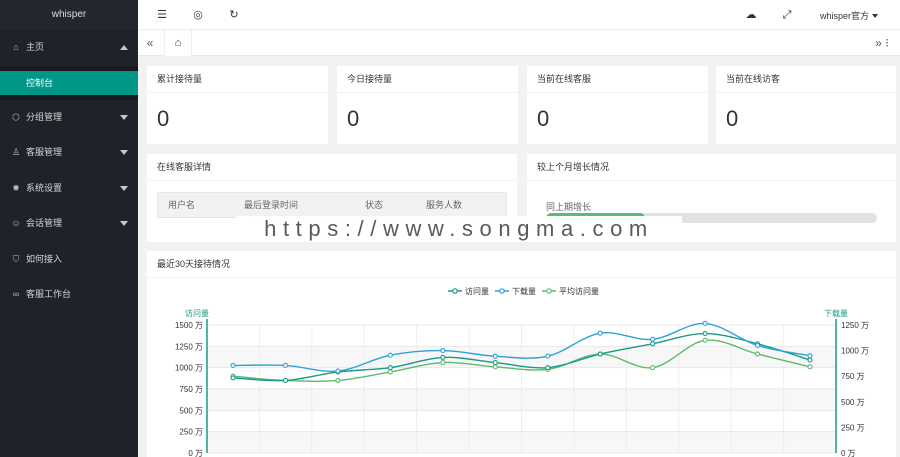 The width and height of the screenshot is (900, 457). What do you see at coordinates (806, 79) in the screenshot?
I see `stat-title: 当前在线访客` at bounding box center [806, 79].